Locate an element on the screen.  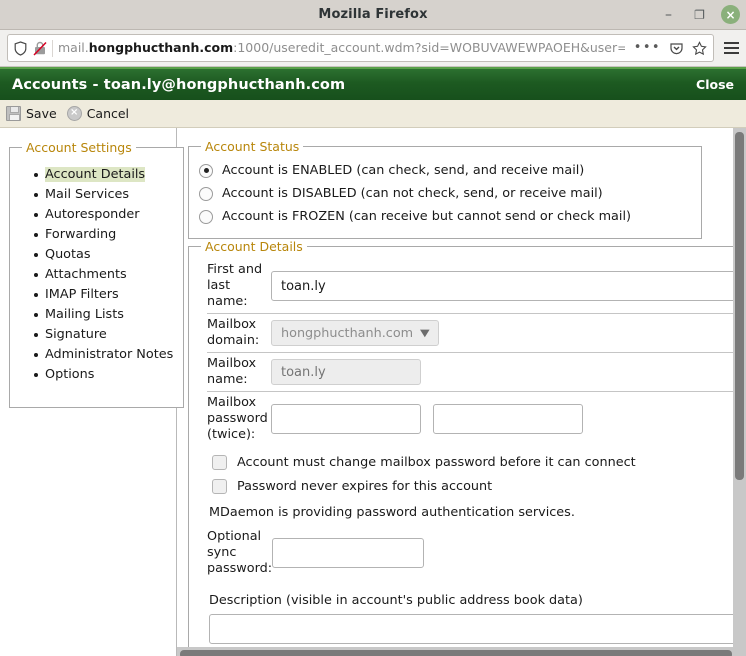
sidebar-item-label: Quotas is located at coordinates (68, 254).